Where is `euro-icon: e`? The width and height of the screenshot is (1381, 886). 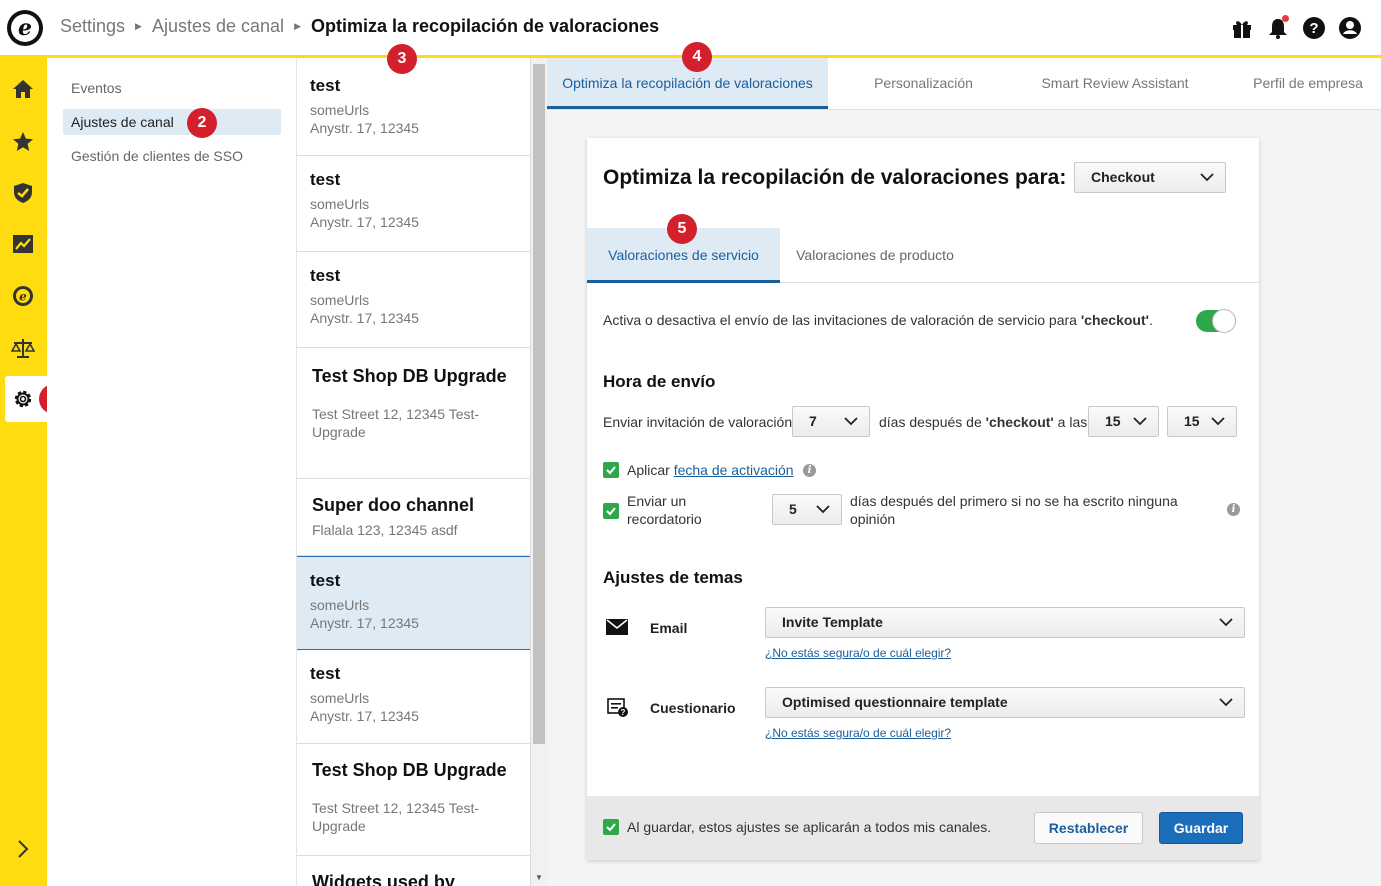
euro-icon: e is located at coordinates (23, 296).